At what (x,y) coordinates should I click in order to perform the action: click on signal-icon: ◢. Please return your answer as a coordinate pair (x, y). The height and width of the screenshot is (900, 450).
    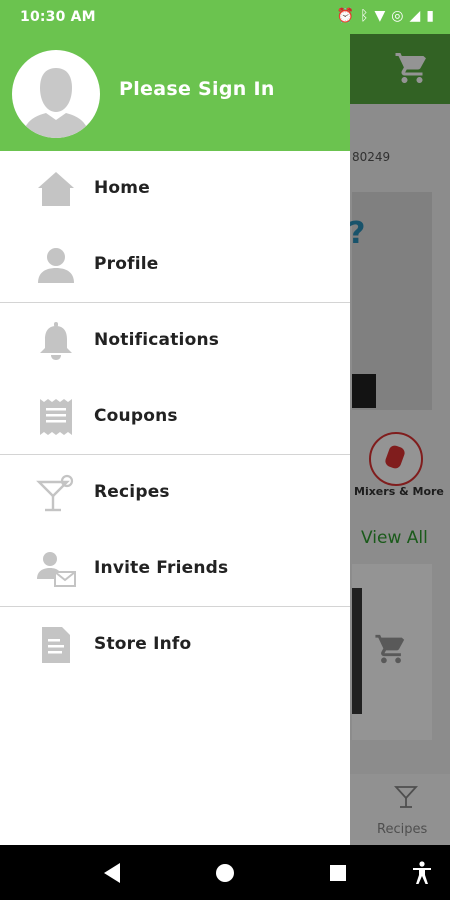
    Looking at the image, I should click on (415, 16).